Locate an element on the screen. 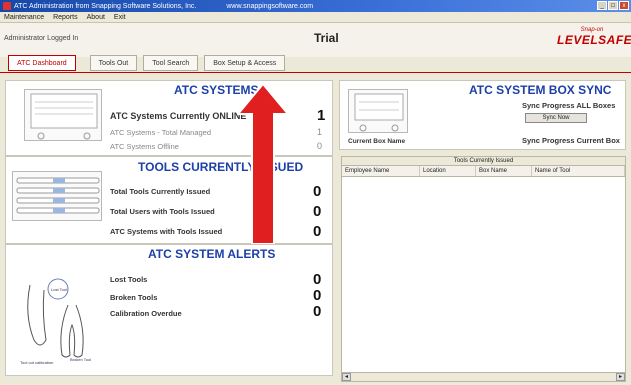  tab-atc-dashboard: ATC Dashboard is located at coordinates (42, 63).